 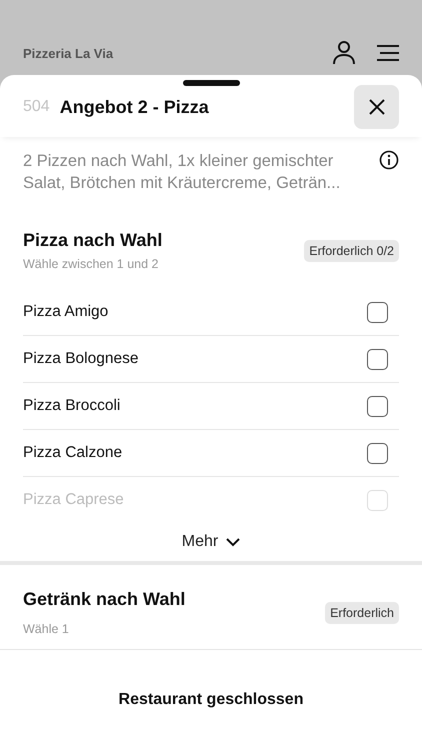 What do you see at coordinates (233, 542) in the screenshot?
I see `chevron-down-icon` at bounding box center [233, 542].